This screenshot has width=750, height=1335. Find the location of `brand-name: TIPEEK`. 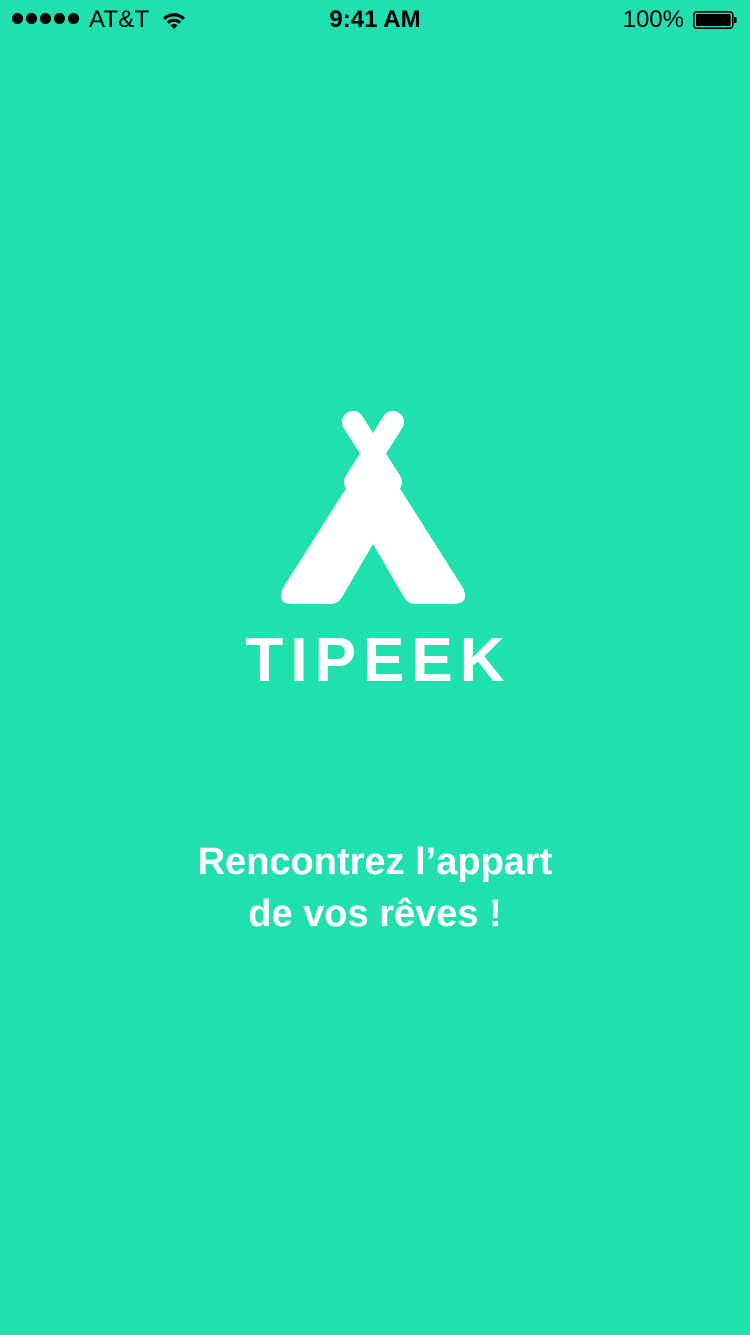

brand-name: TIPEEK is located at coordinates (378, 660).